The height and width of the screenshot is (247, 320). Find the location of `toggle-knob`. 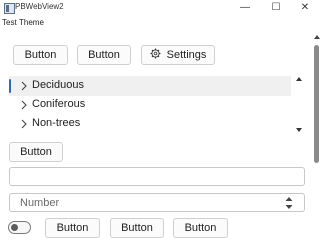

toggle-knob is located at coordinates (14, 227).